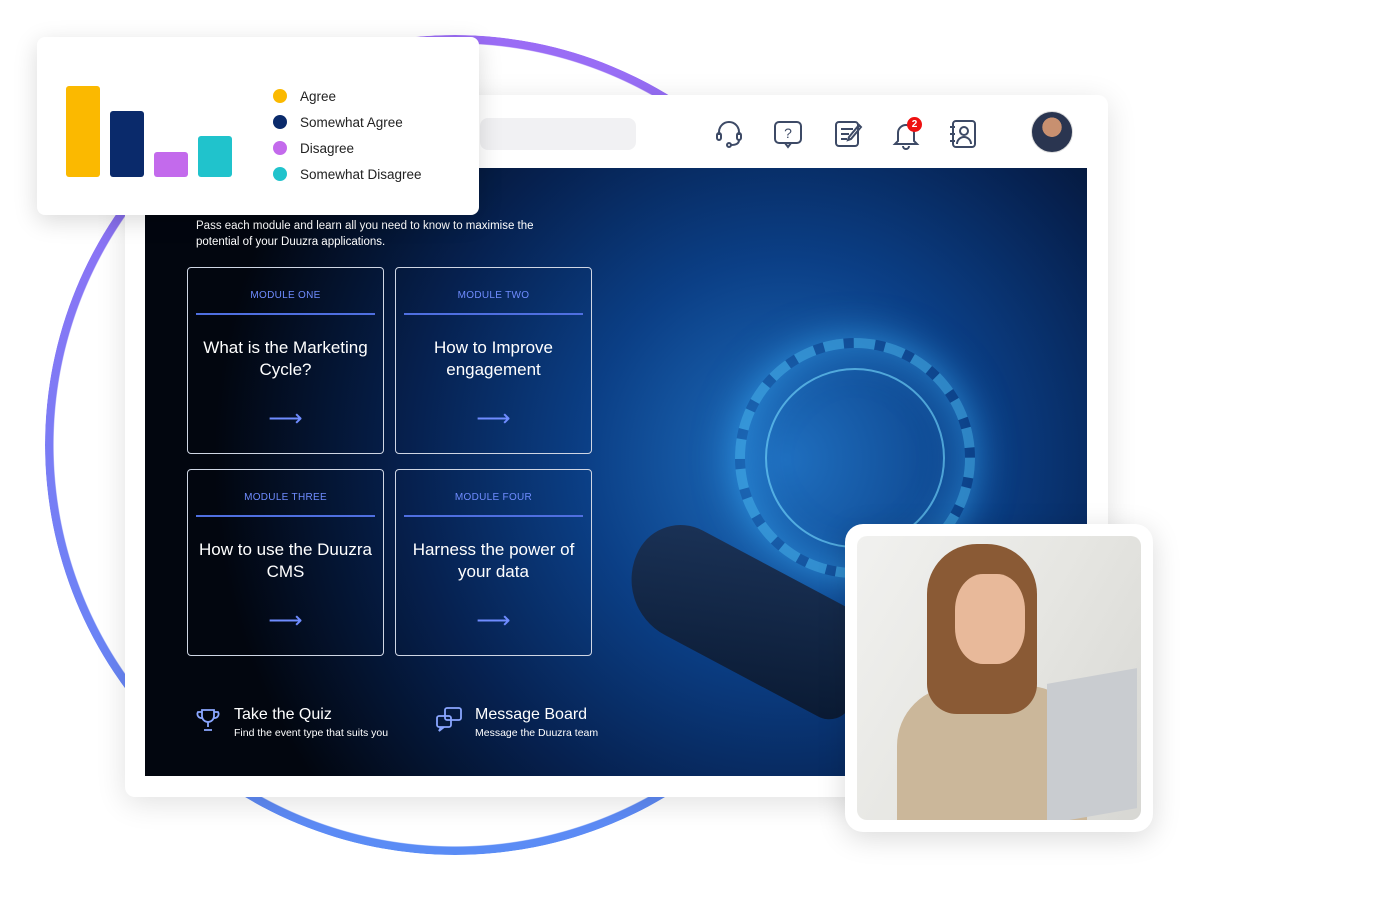 Image resolution: width=1375 pixels, height=897 pixels. I want to click on module-title: How to Improve engagement, so click(493, 358).